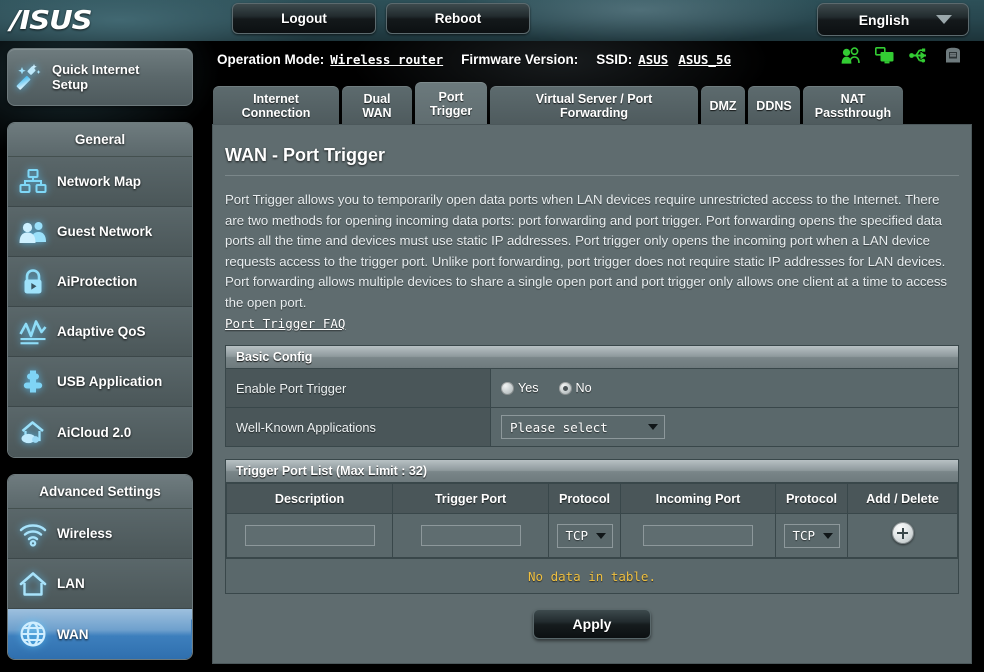 The image size is (984, 672). What do you see at coordinates (309, 498) in the screenshot?
I see `column-header-description: Description` at bounding box center [309, 498].